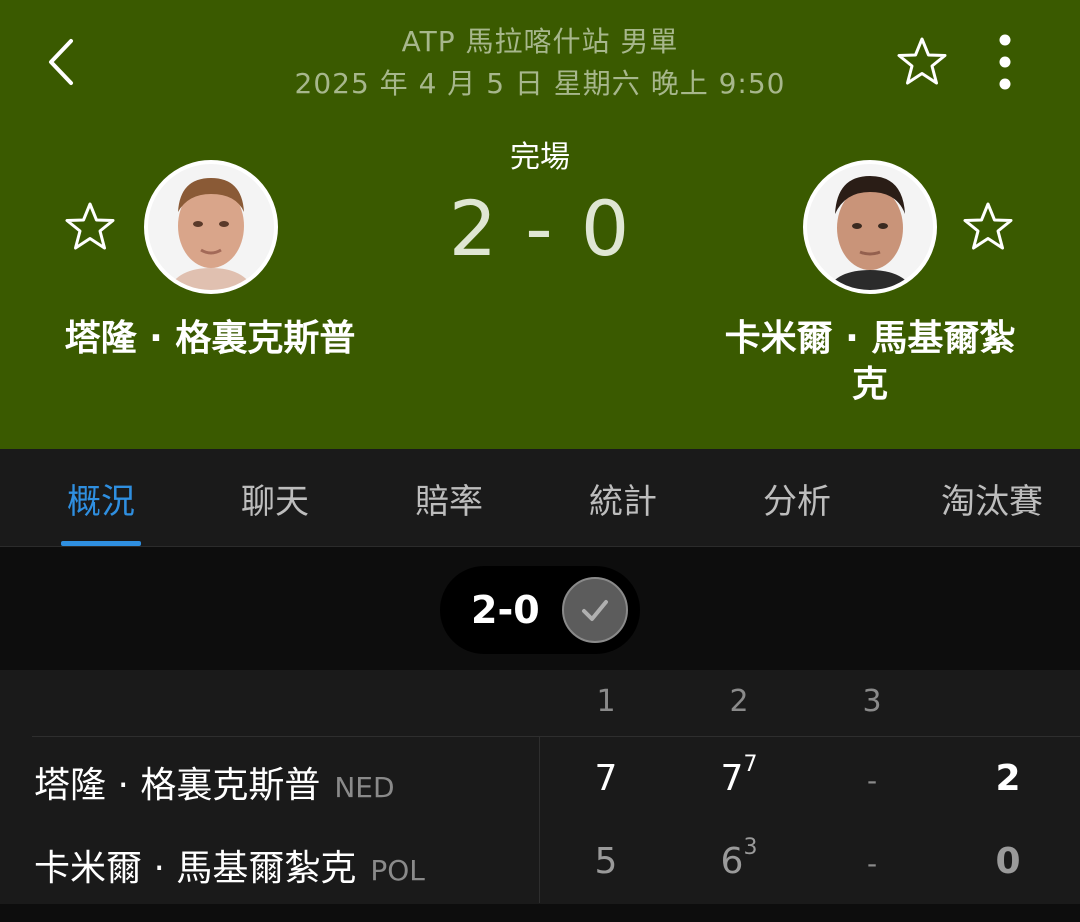 Image resolution: width=1080 pixels, height=922 pixels. What do you see at coordinates (540, 157) in the screenshot?
I see `match-status: 完場` at bounding box center [540, 157].